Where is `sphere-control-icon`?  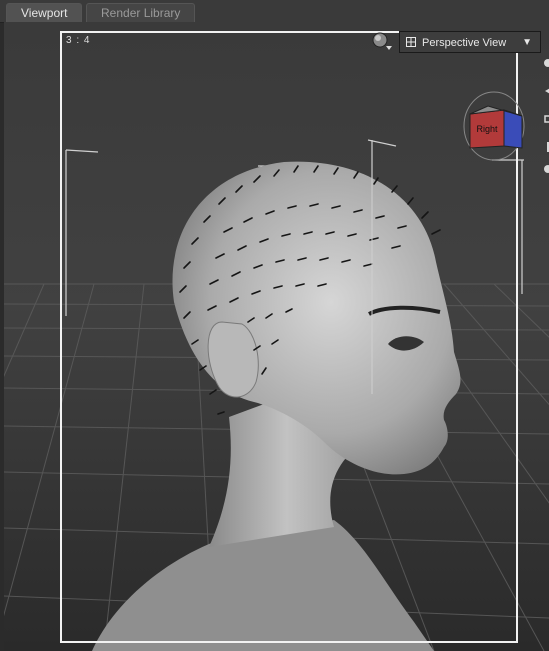
sphere-control-icon is located at coordinates (382, 42).